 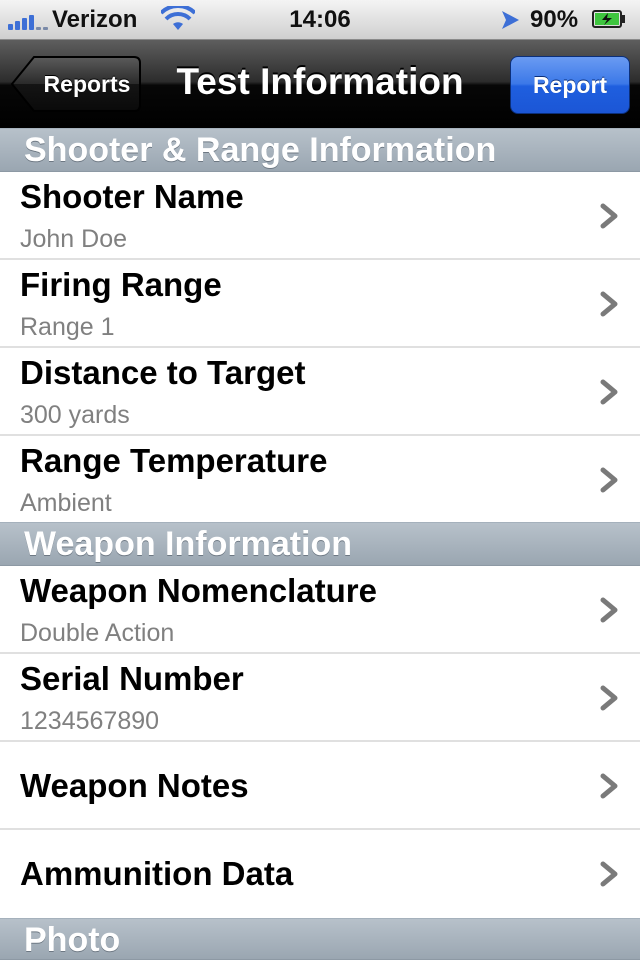 What do you see at coordinates (510, 20) in the screenshot?
I see `location-arrow-icon` at bounding box center [510, 20].